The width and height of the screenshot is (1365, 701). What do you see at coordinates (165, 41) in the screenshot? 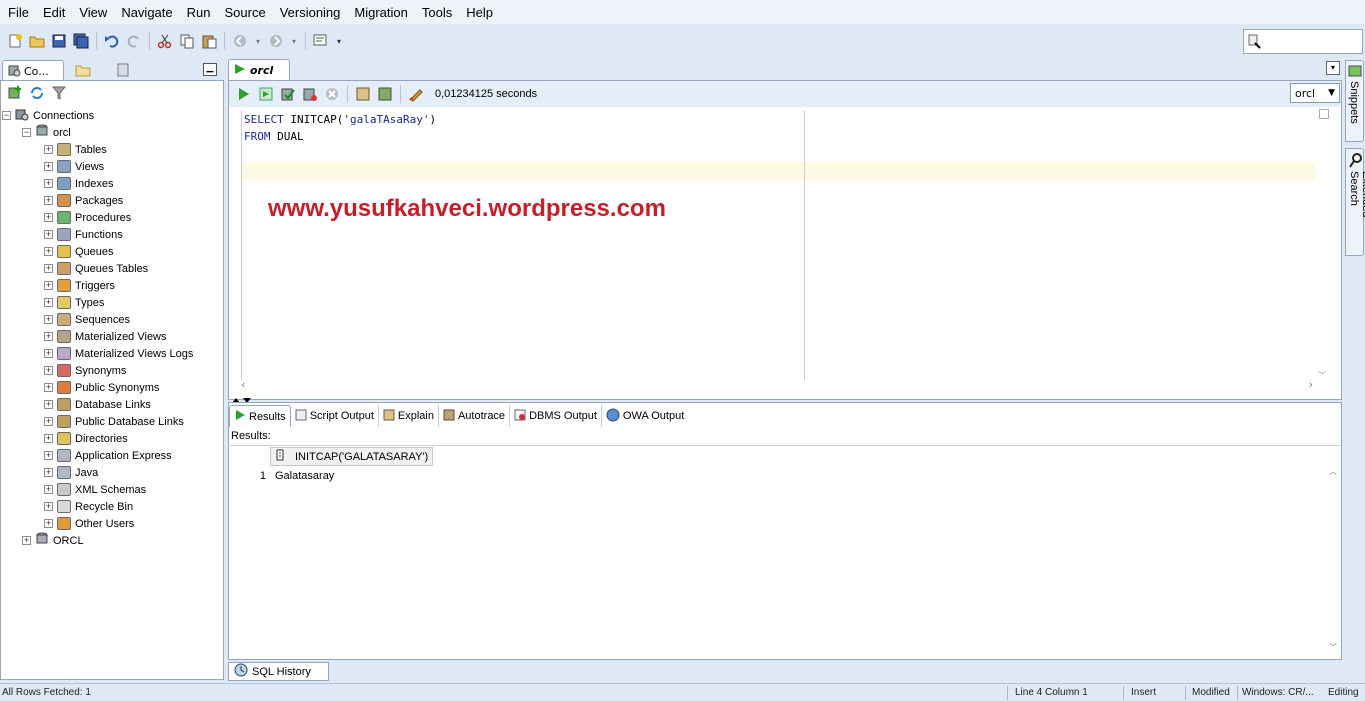
I see `cut-icon` at bounding box center [165, 41].